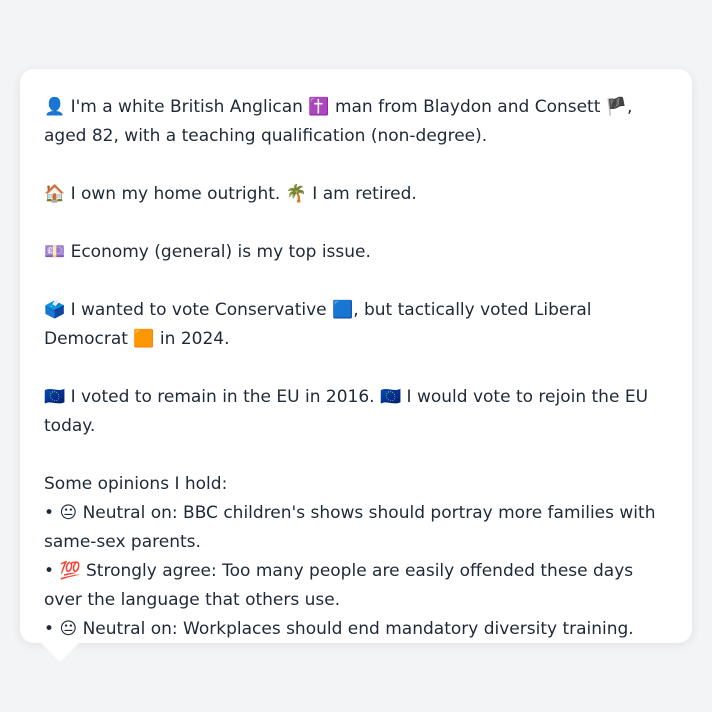 The width and height of the screenshot is (712, 712). What do you see at coordinates (55, 310) in the screenshot?
I see `ballot-box-icon: 🗳️` at bounding box center [55, 310].